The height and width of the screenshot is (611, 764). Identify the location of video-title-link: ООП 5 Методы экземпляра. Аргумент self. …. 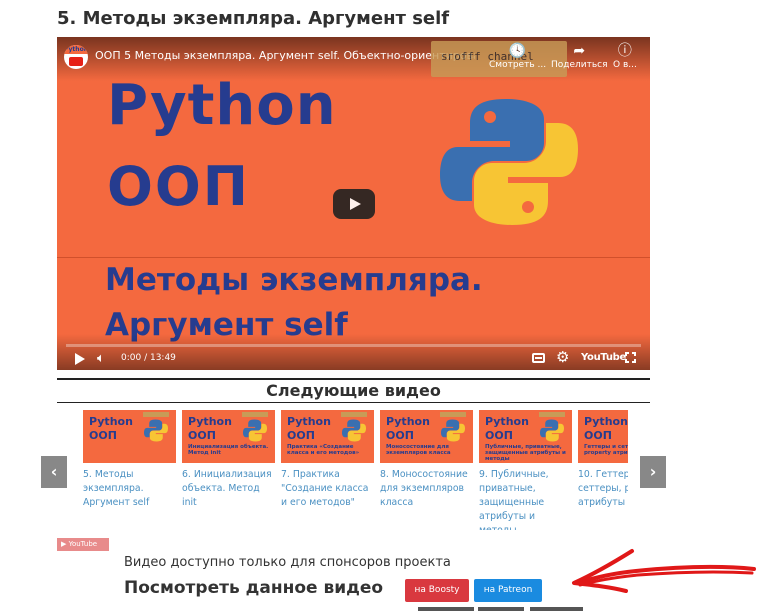
(285, 55).